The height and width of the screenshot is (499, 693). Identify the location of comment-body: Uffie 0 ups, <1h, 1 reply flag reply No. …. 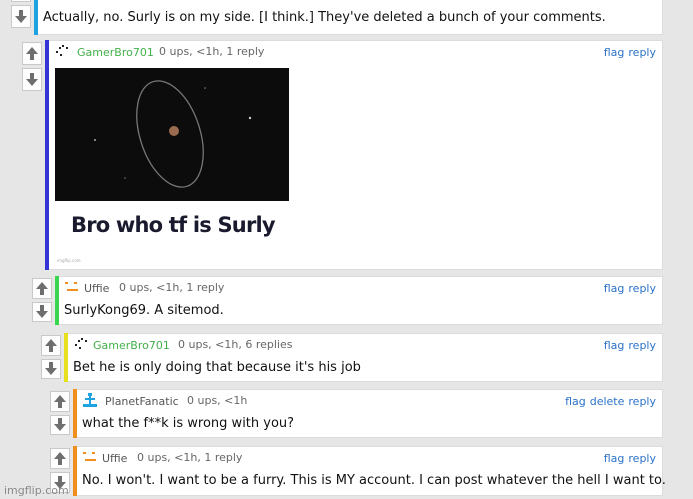
(371, 471).